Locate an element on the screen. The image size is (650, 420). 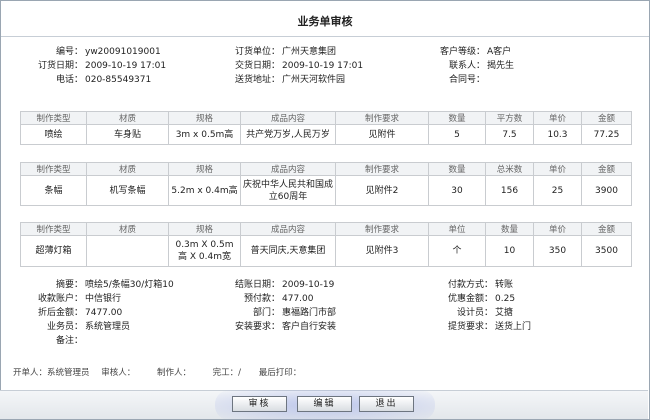
creator: 开单人：系统管理员 is located at coordinates (51, 373).